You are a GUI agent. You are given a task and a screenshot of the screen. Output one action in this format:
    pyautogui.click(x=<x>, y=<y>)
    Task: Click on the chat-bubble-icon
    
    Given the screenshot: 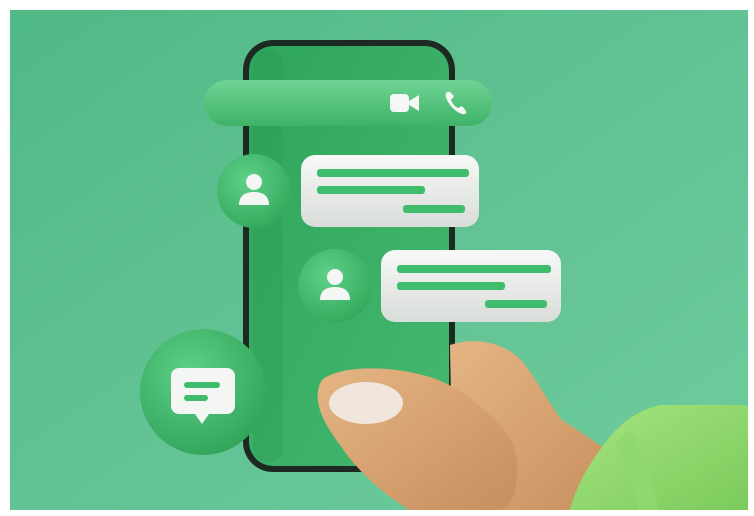 What is the action you would take?
    pyautogui.click(x=203, y=392)
    